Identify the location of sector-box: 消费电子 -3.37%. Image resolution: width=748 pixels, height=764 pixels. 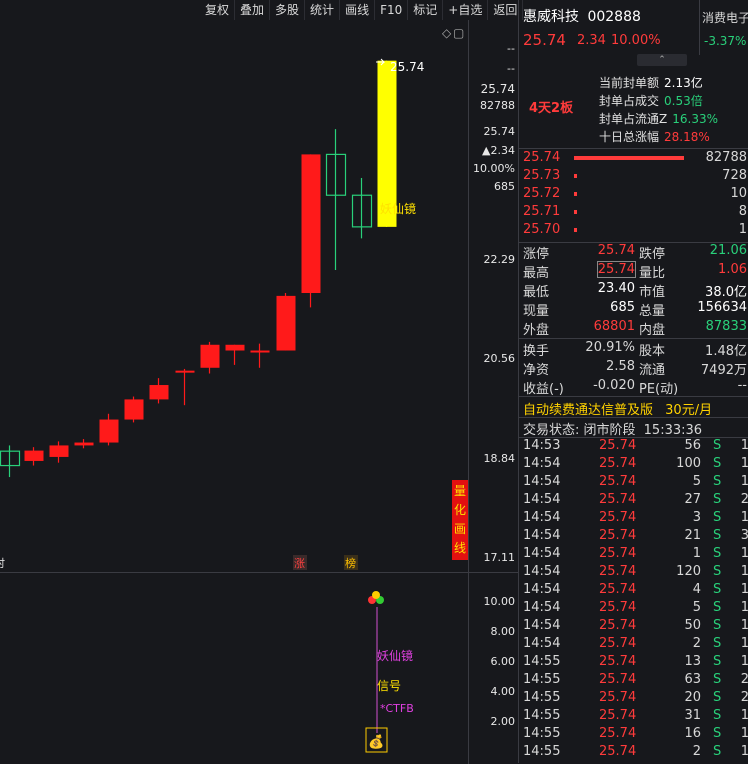
(723, 27).